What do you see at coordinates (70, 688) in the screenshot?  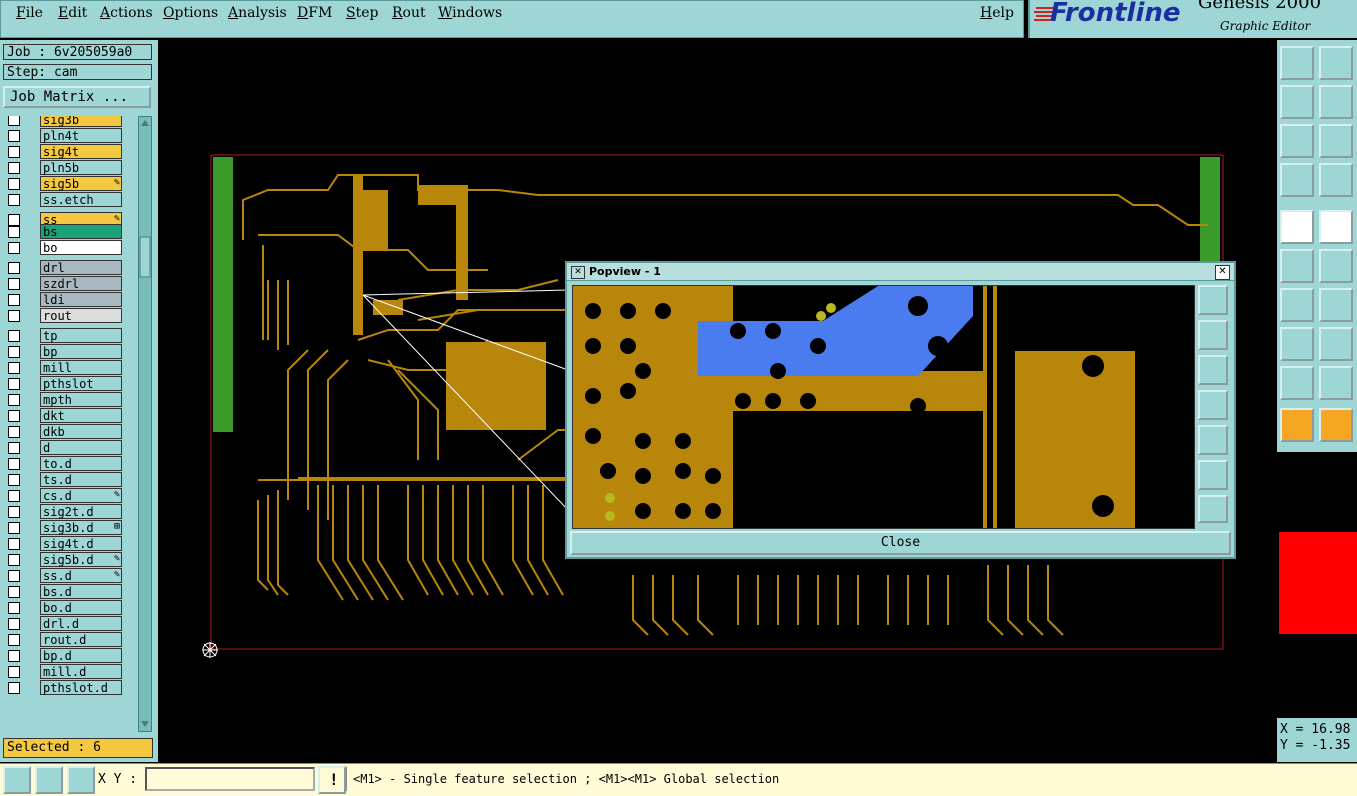 I see `layer-row: pthslot.d` at bounding box center [70, 688].